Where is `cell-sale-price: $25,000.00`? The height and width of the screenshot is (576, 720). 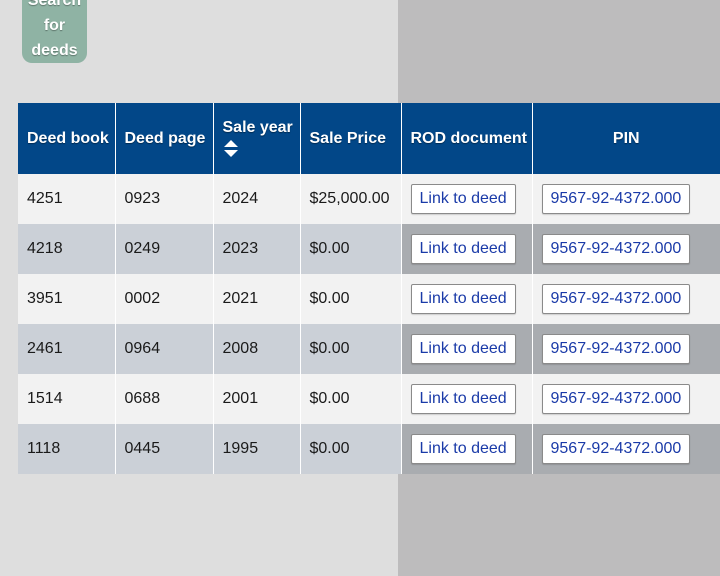 cell-sale-price: $25,000.00 is located at coordinates (350, 199).